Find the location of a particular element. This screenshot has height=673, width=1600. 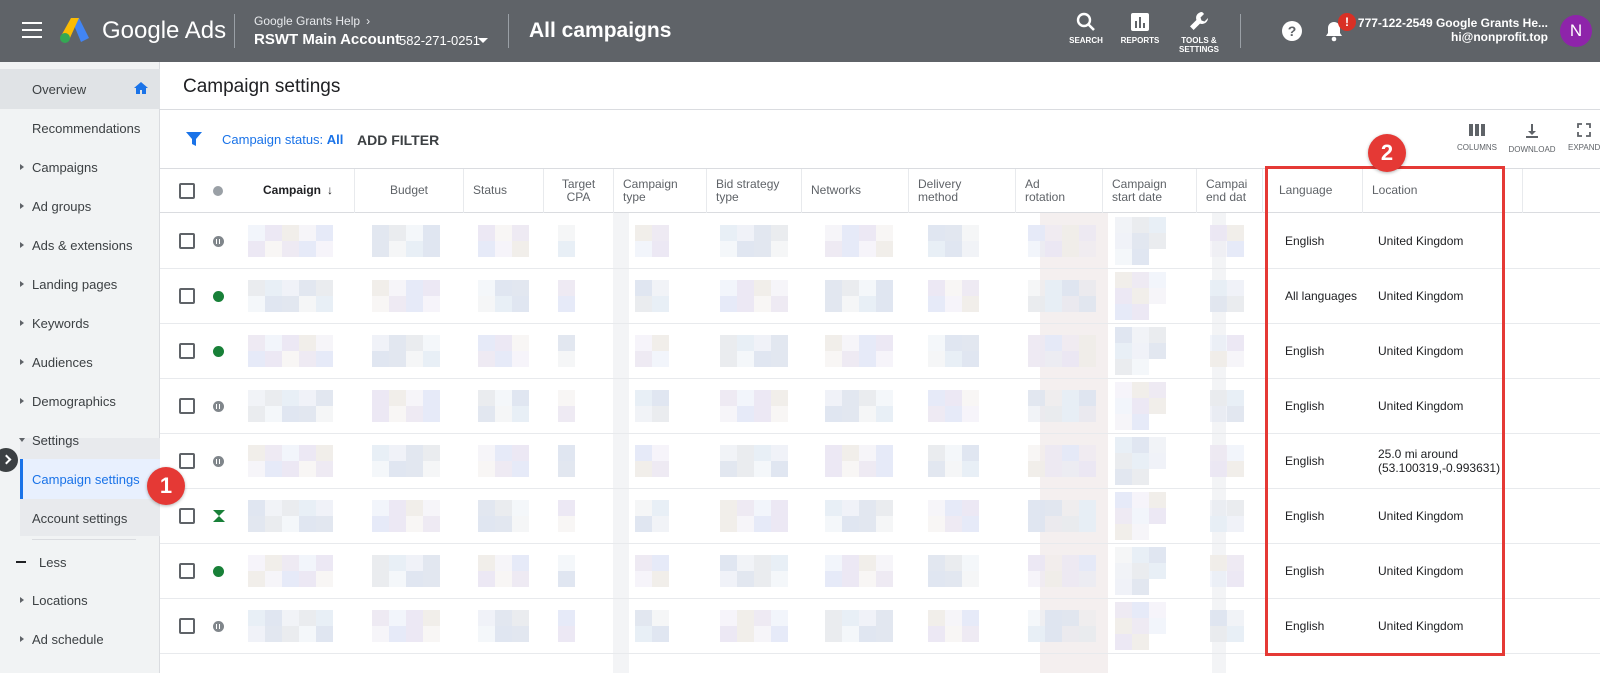

column-header-campaign-start-date: Campaign start date is located at coordinates (1150, 191).